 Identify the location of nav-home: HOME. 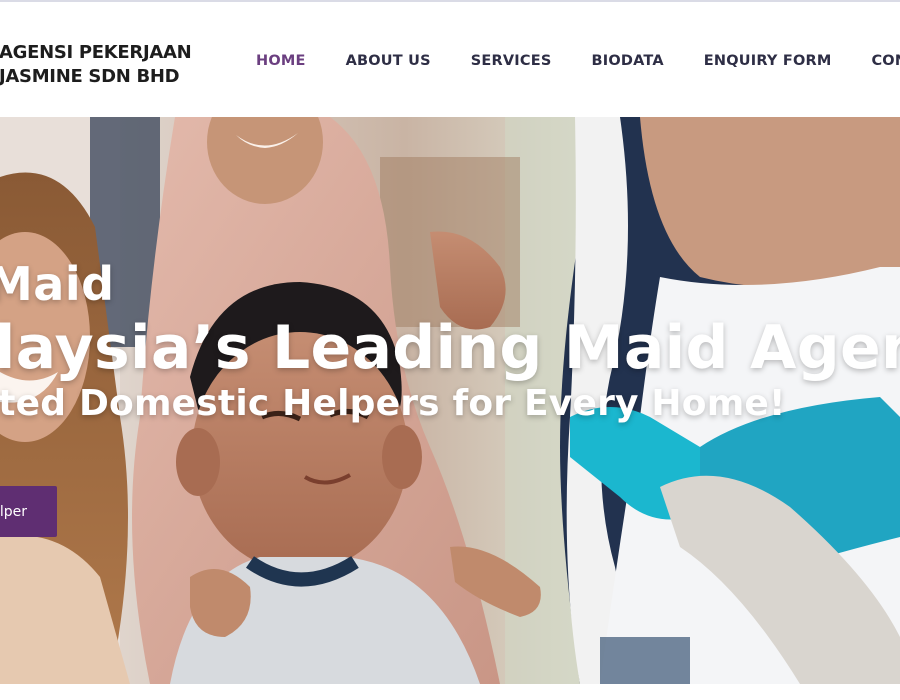
(281, 61).